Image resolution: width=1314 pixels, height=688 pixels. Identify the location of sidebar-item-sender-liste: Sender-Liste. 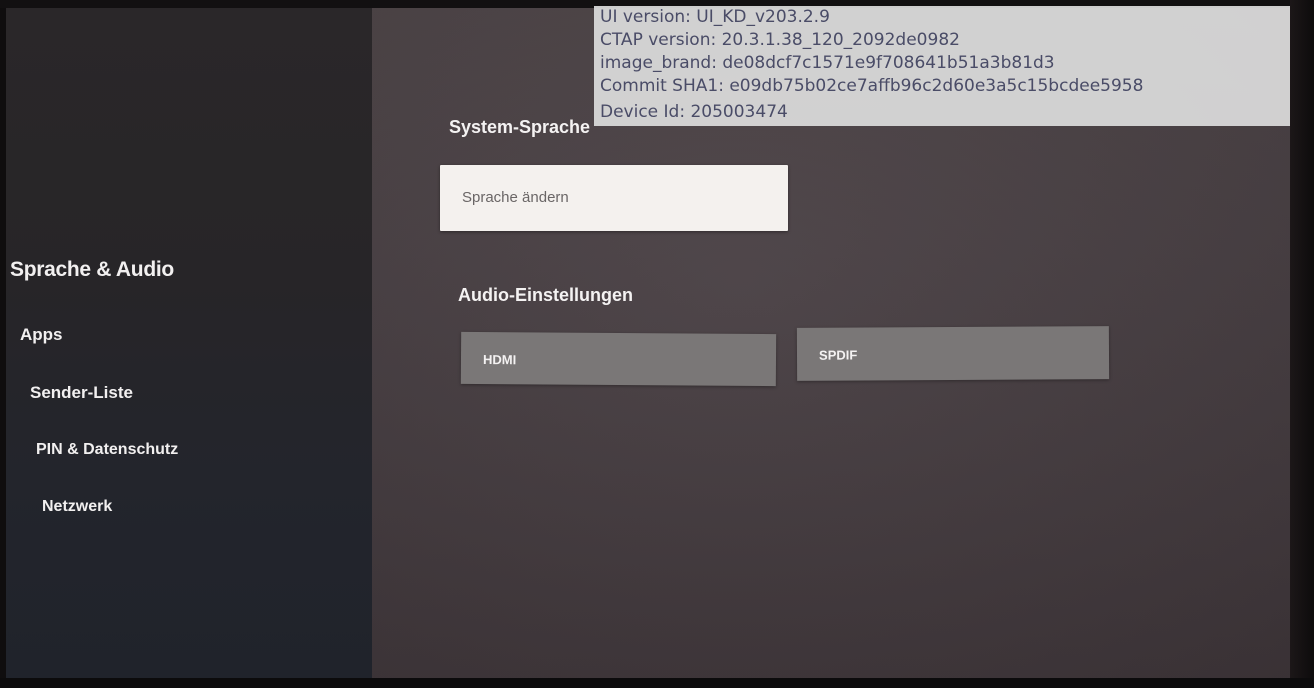
(81, 393).